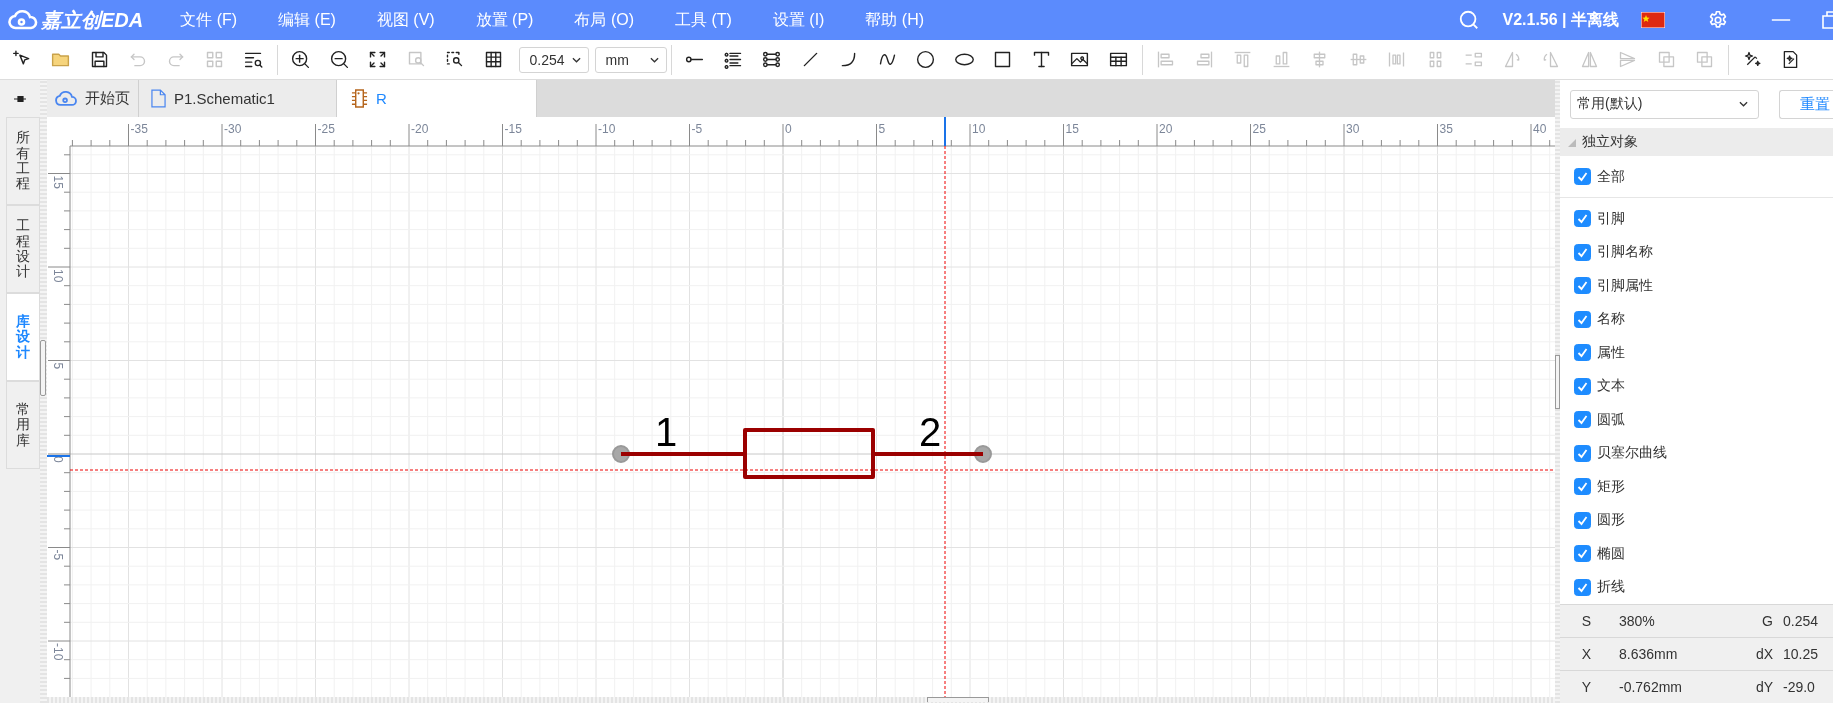 This screenshot has width=1833, height=703. Describe the element at coordinates (22, 425) in the screenshot. I see `side-tab: 常用库` at that location.